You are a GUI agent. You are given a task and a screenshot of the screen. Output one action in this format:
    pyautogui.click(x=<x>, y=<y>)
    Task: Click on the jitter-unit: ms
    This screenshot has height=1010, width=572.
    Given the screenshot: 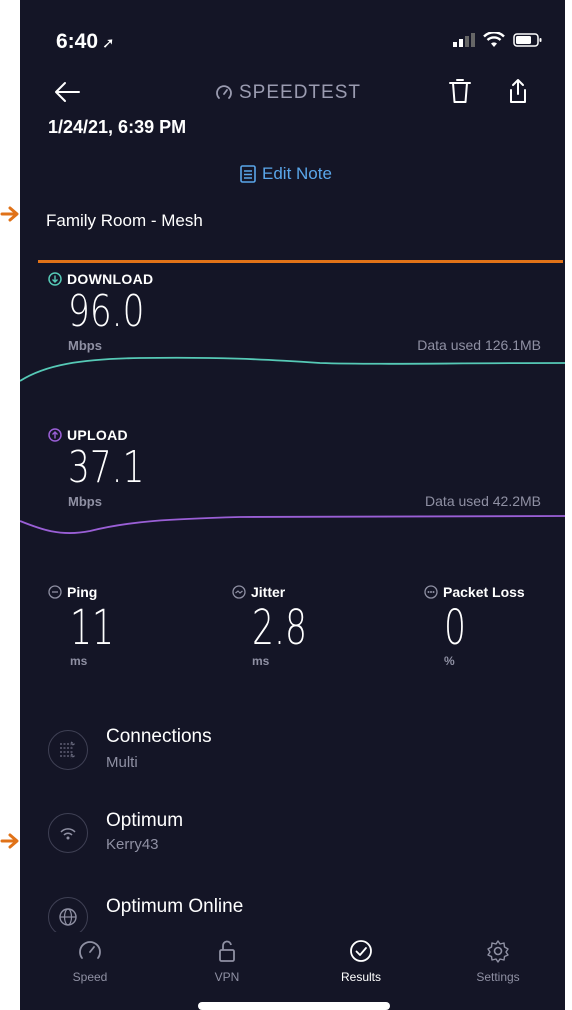 What is the action you would take?
    pyautogui.click(x=261, y=661)
    